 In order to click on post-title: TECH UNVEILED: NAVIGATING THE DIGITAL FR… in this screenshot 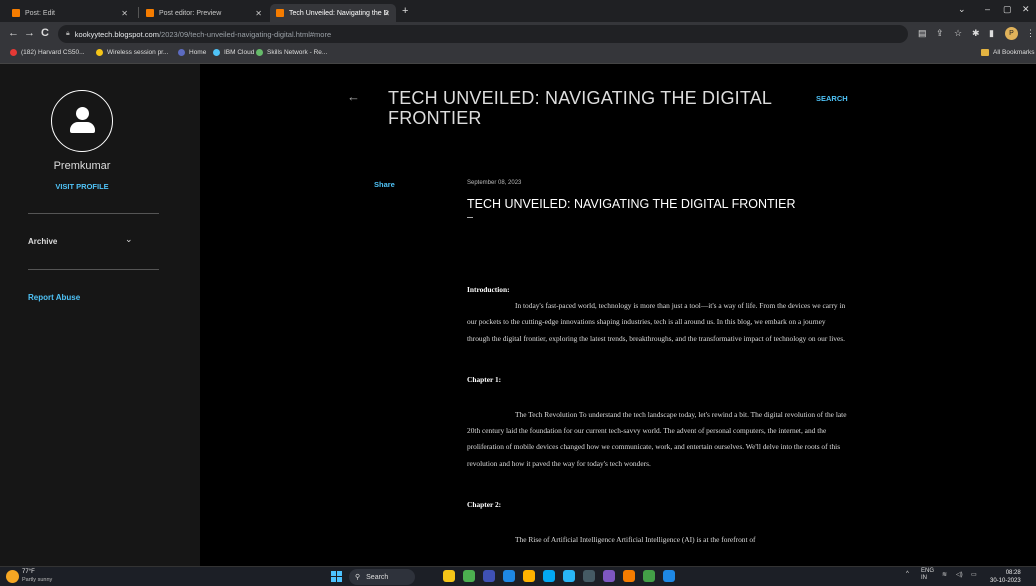, I will do `click(631, 204)`.